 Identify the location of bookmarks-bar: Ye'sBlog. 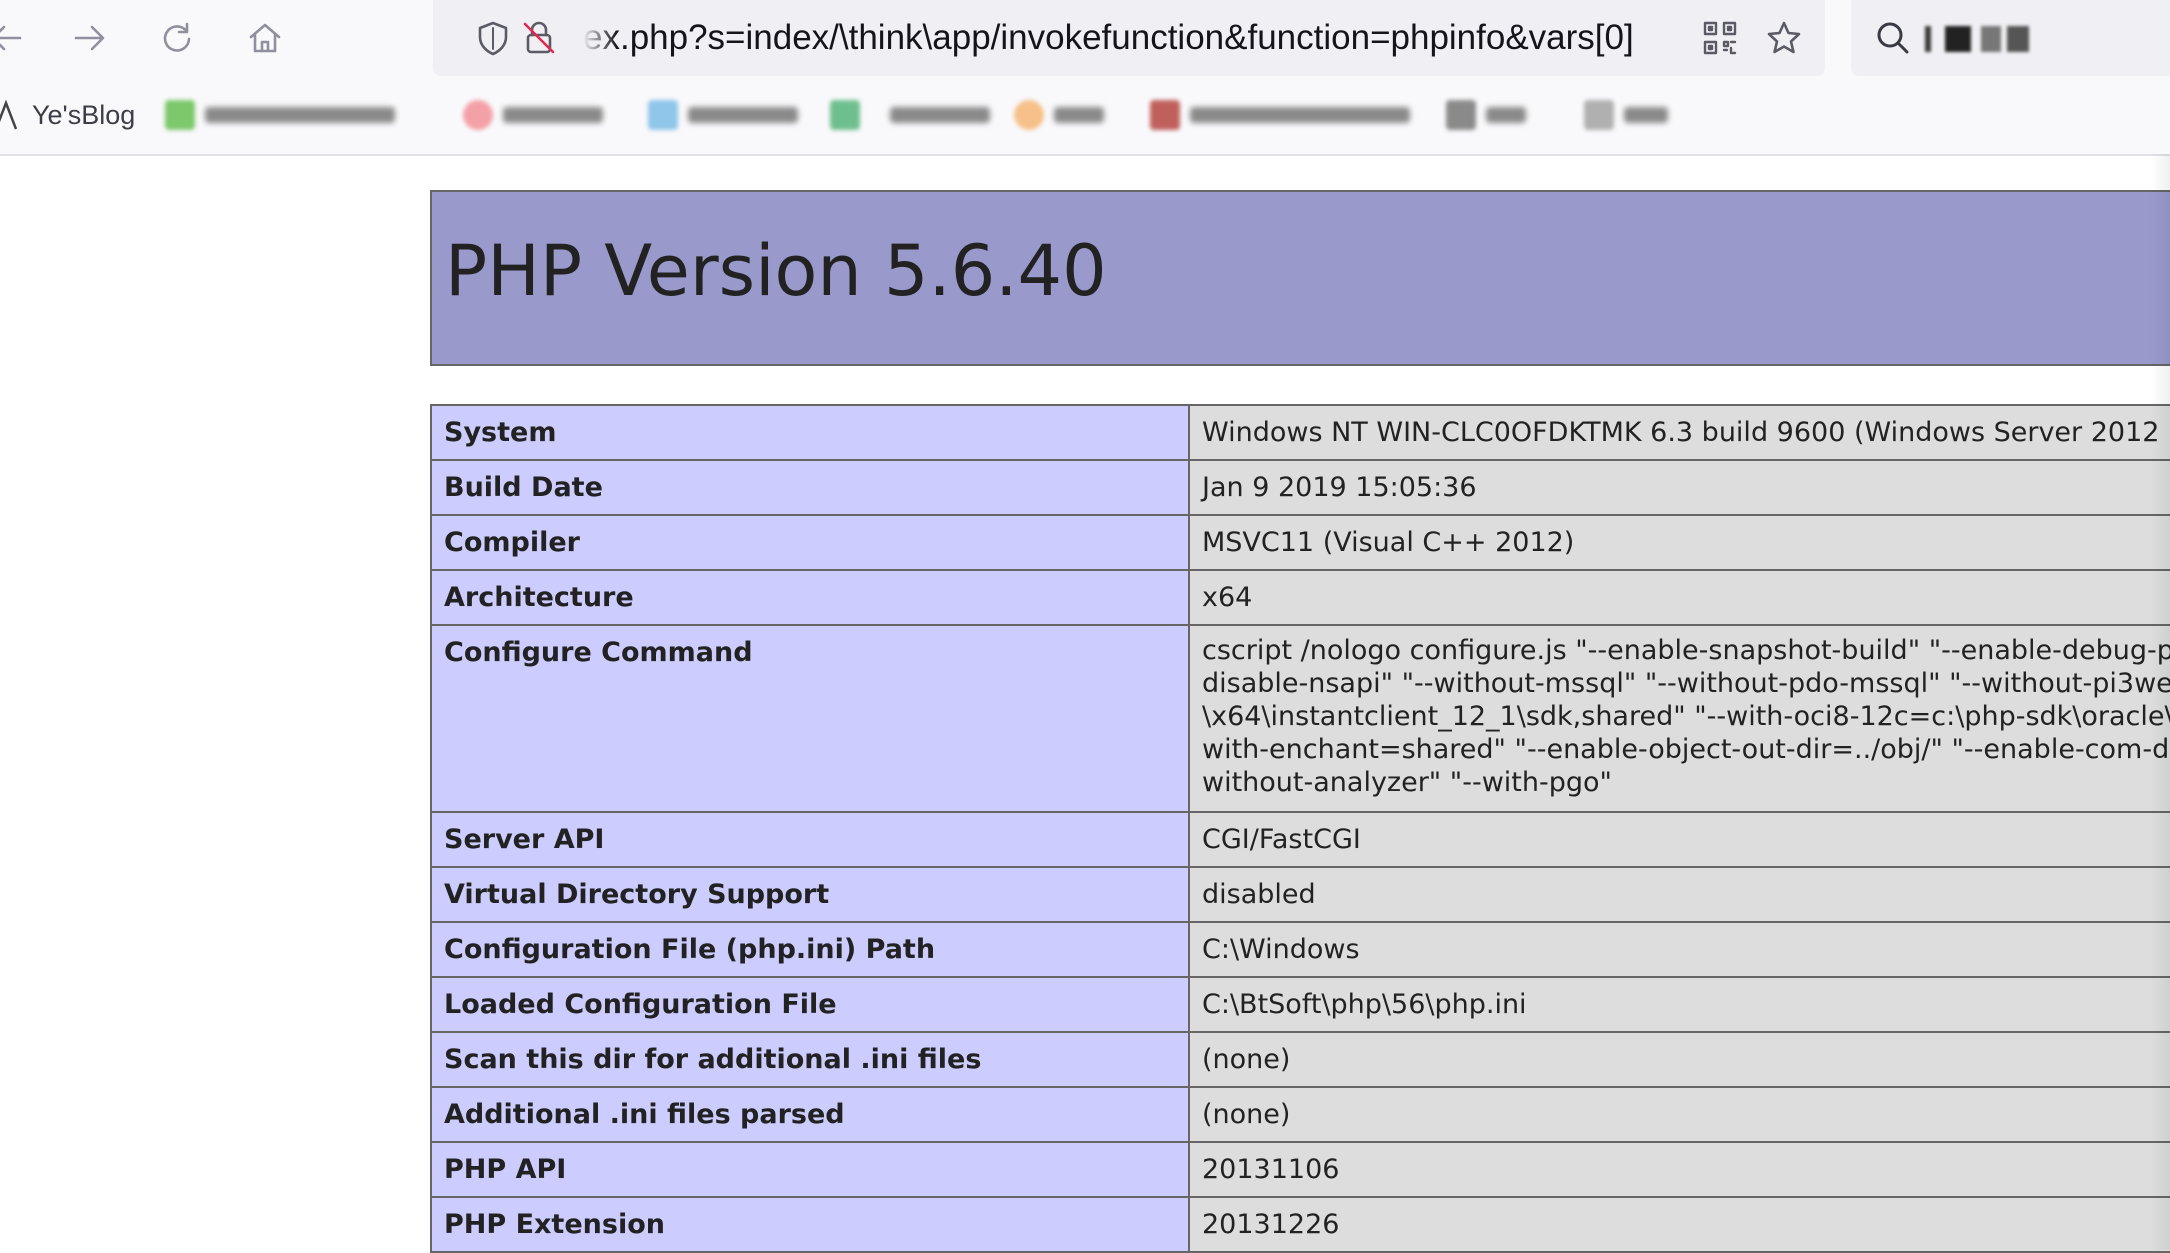
(1085, 116).